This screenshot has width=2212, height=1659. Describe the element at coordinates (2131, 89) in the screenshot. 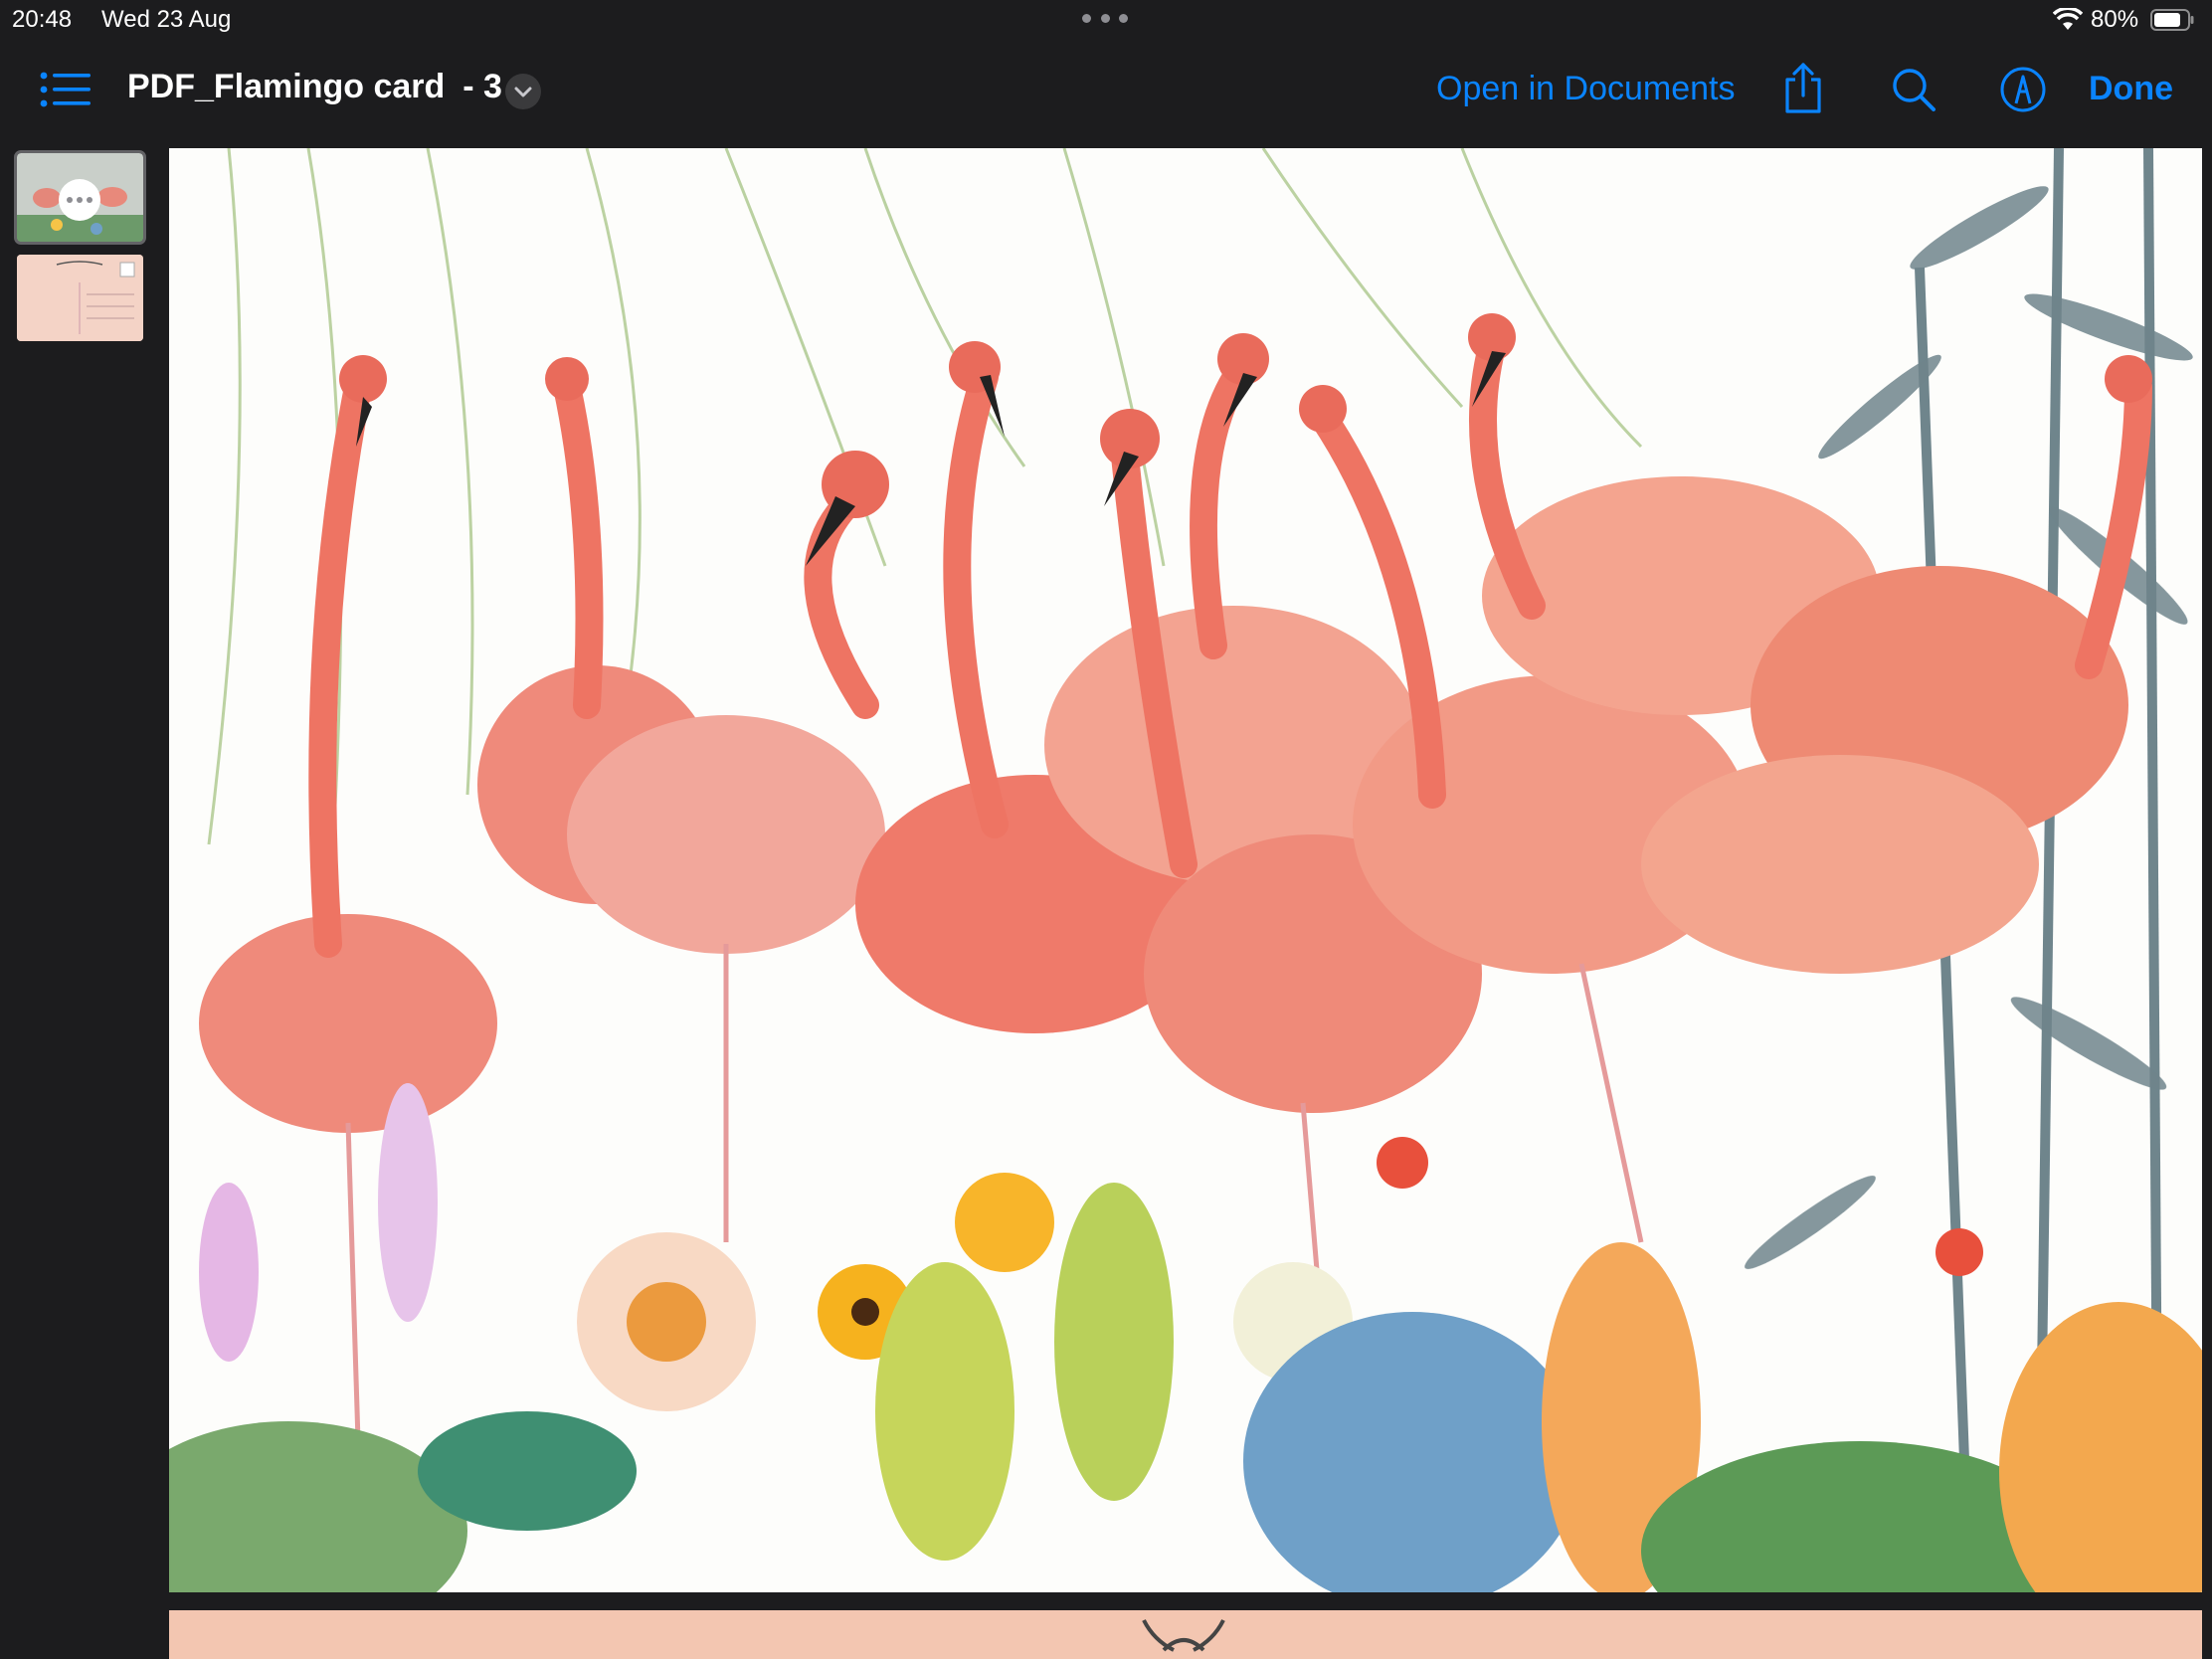

I see `done-button: Done` at that location.